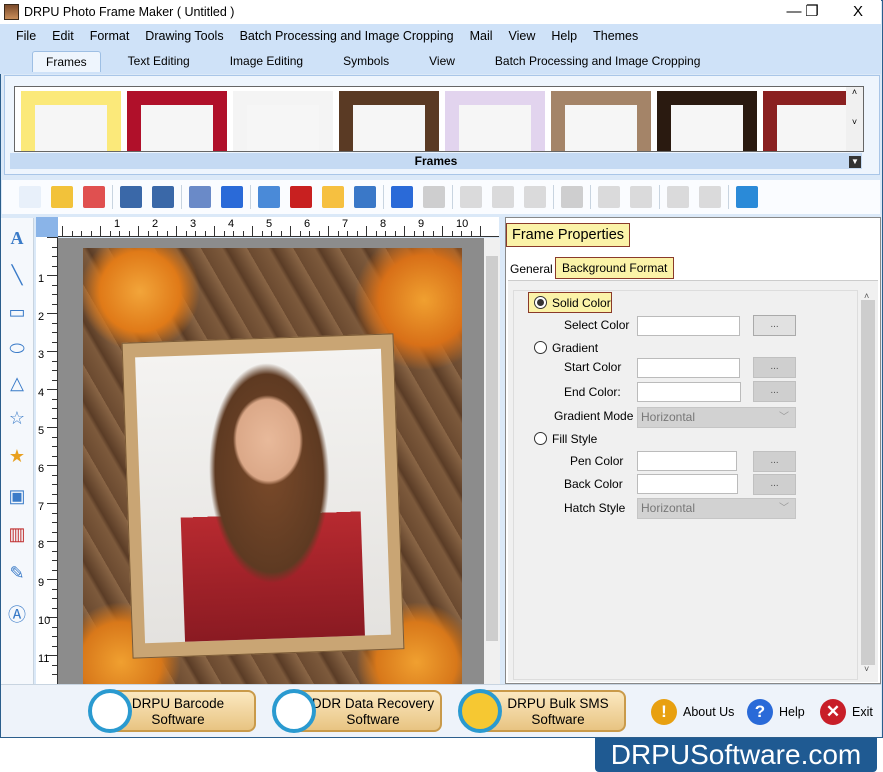 This screenshot has height=772, width=883. Describe the element at coordinates (846, 712) in the screenshot. I see `exit-button: ✕ Exit` at that location.